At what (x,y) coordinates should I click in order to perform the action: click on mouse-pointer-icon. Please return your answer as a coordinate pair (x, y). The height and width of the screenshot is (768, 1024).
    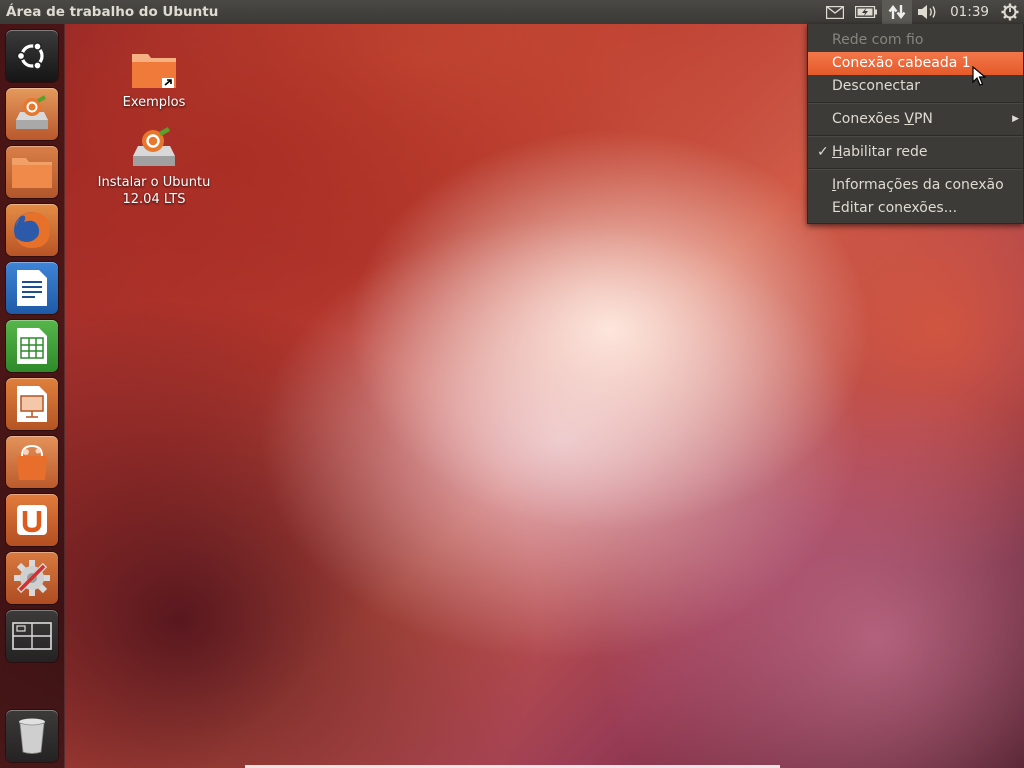
    Looking at the image, I should click on (979, 77).